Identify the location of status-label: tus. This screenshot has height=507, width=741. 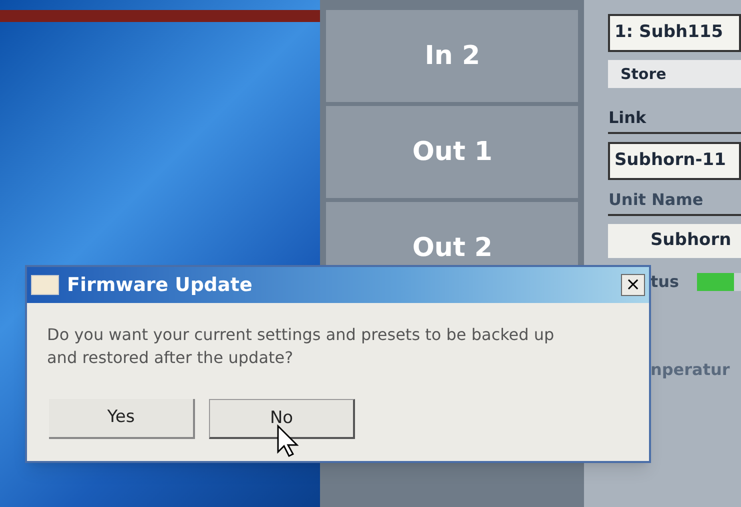
(664, 282).